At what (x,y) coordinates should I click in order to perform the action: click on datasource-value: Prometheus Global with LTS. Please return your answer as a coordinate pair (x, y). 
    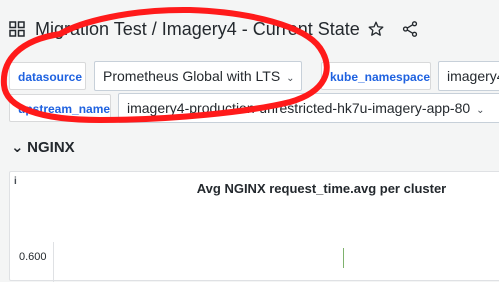
    Looking at the image, I should click on (192, 76).